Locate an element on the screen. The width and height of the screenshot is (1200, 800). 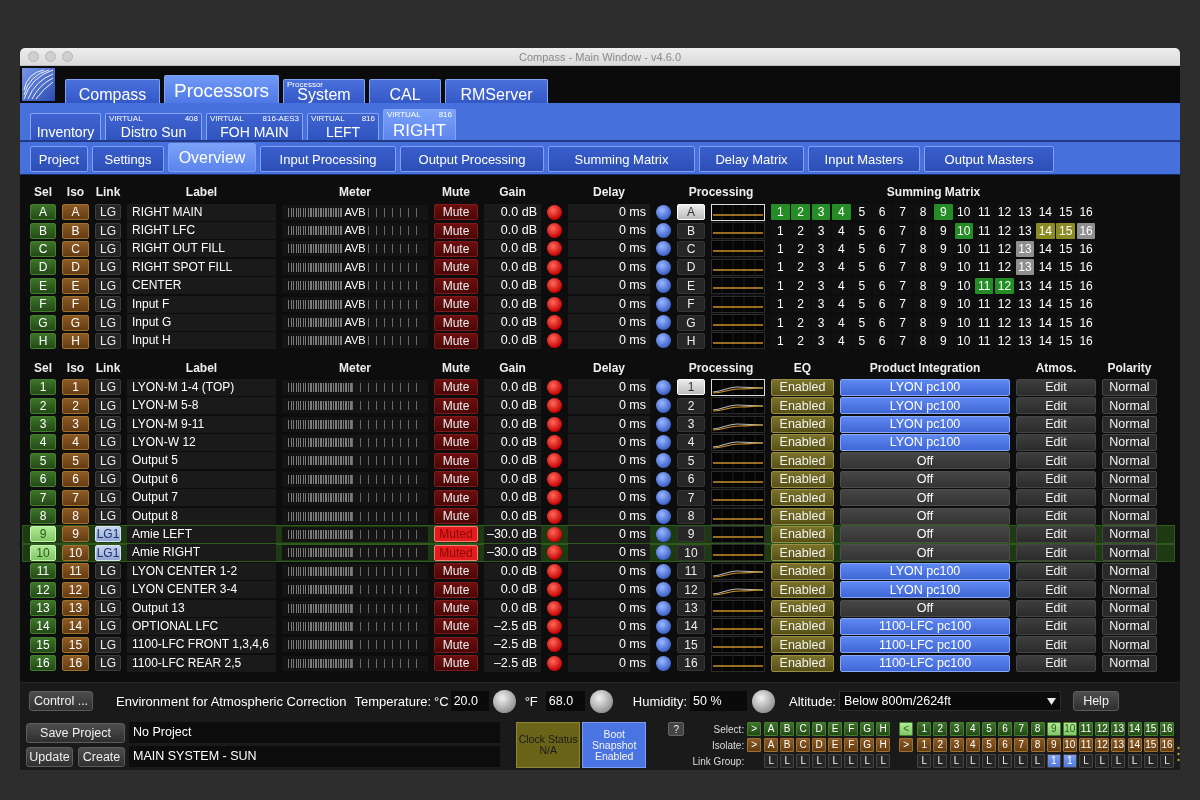
isolate-button: 15 is located at coordinates (75, 644).